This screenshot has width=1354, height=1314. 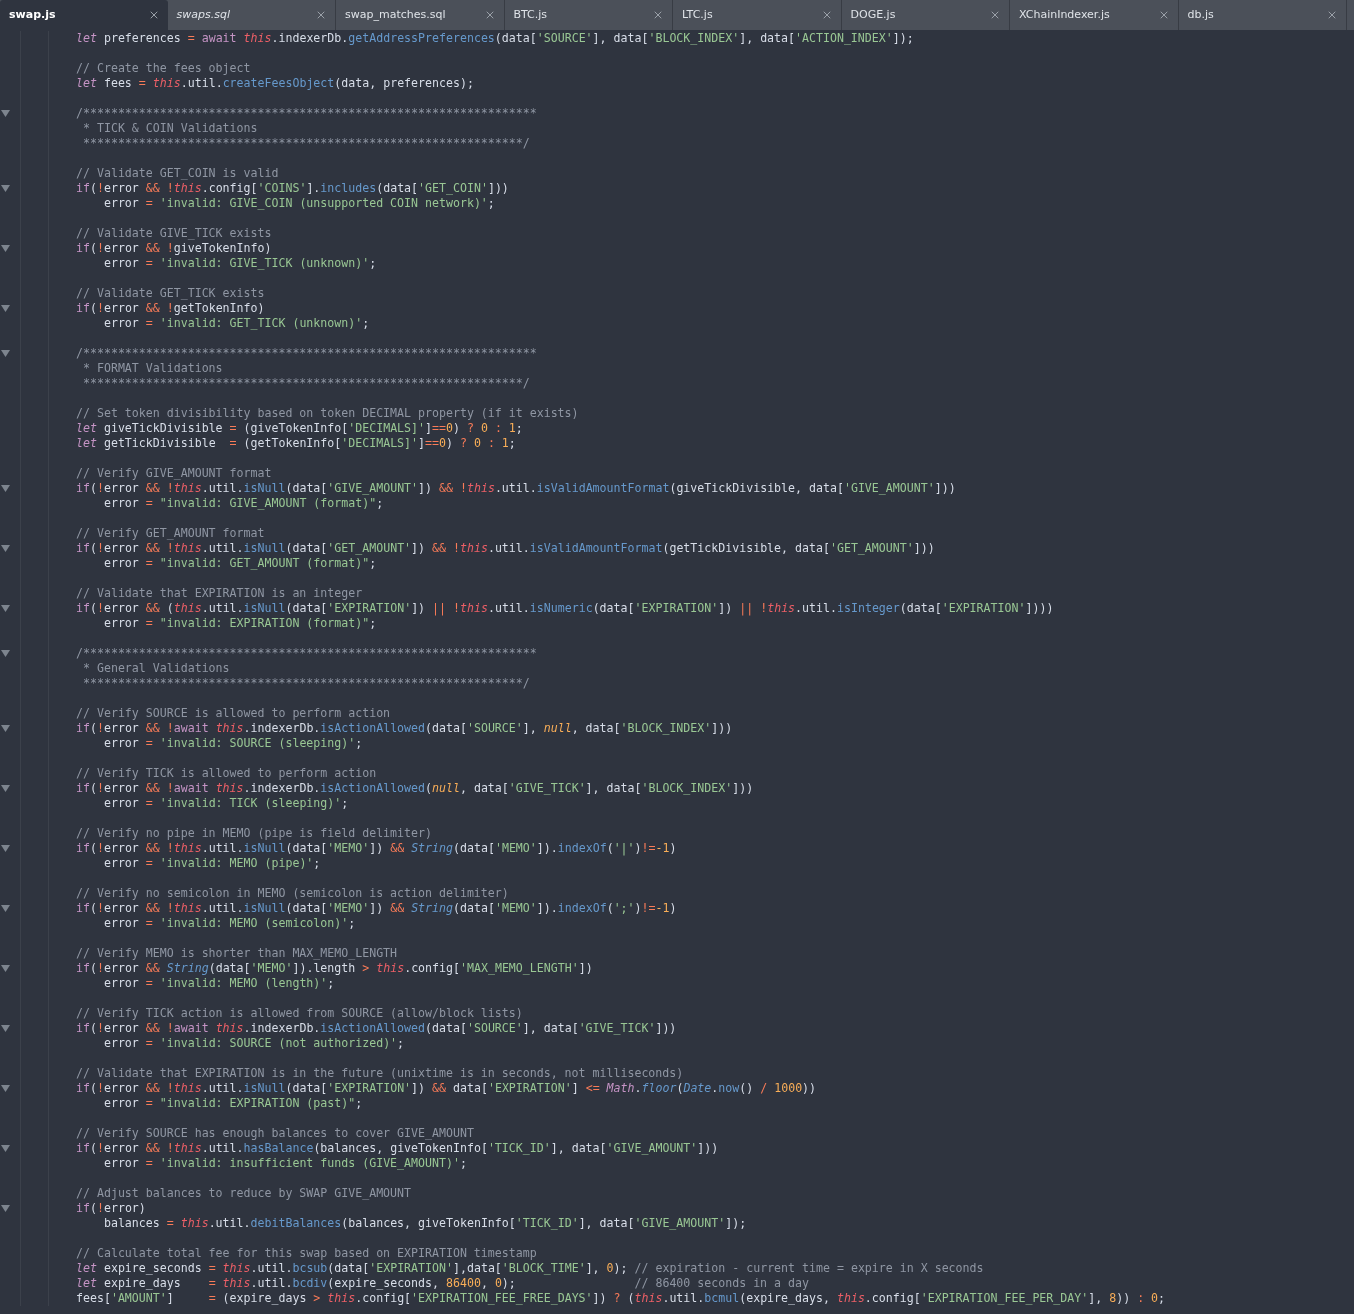 I want to click on code-line: // Validate GET_TICK exists, so click(x=170, y=293).